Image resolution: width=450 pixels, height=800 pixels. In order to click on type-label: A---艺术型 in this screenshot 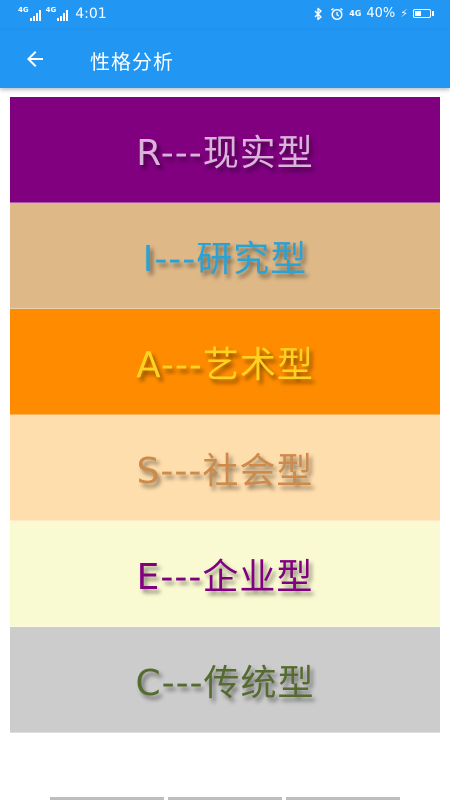, I will do `click(225, 365)`.